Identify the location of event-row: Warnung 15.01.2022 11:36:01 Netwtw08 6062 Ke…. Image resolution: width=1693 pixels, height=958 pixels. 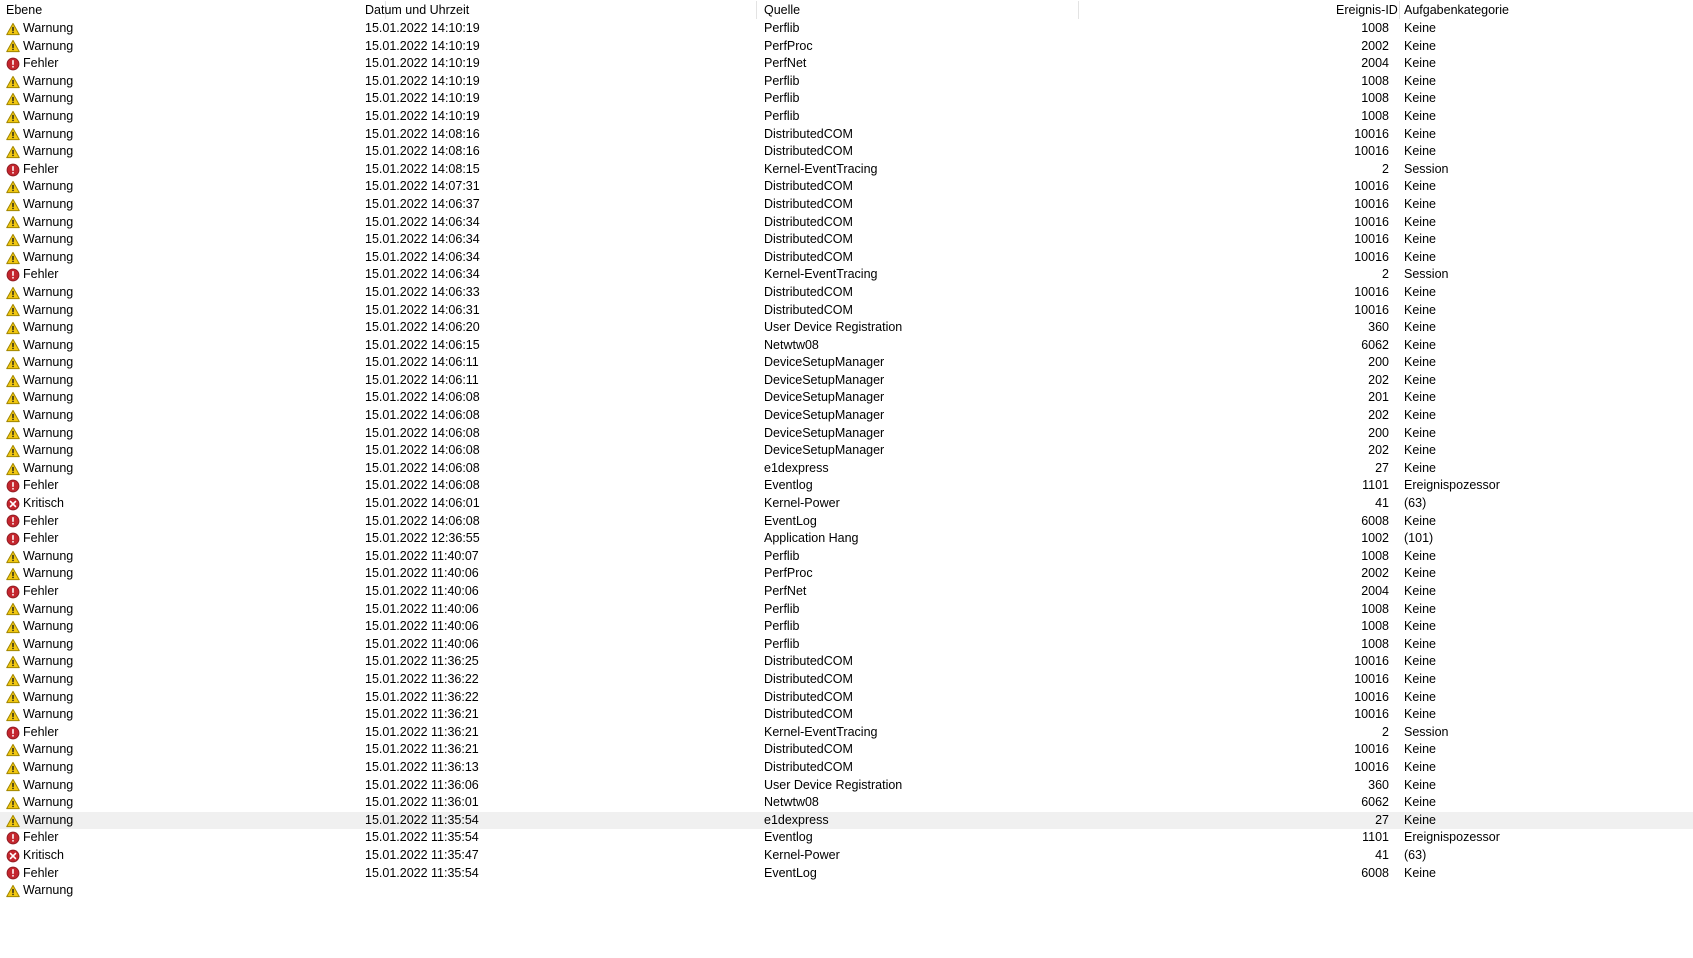
(846, 803).